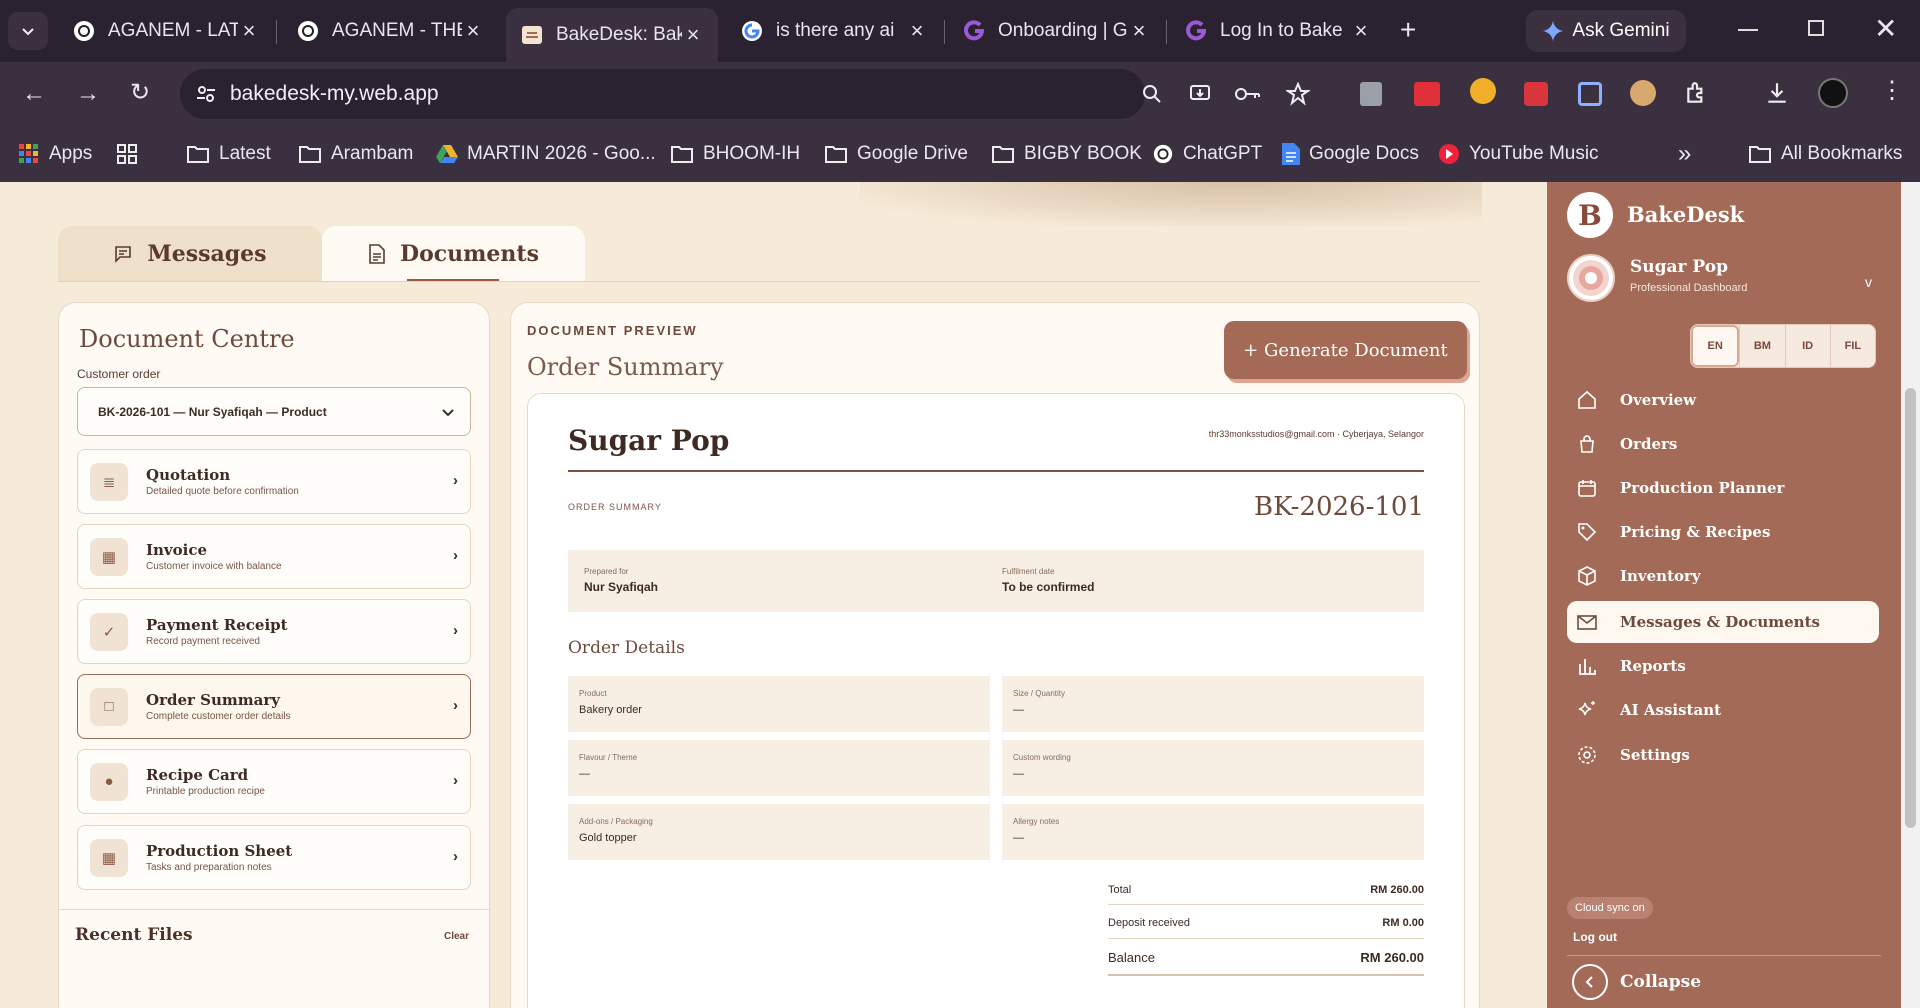 This screenshot has width=1920, height=1008. Describe the element at coordinates (769, 281) in the screenshot. I see `tabs-divider` at that location.